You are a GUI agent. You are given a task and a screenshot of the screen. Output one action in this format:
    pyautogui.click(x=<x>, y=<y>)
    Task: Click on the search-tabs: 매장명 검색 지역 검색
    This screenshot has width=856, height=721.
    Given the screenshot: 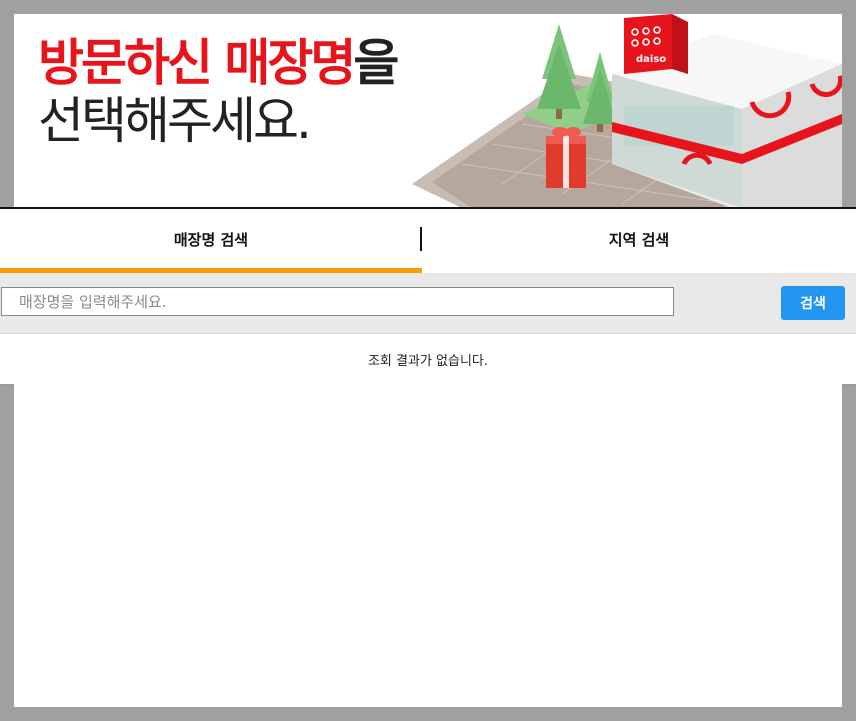 What is the action you would take?
    pyautogui.click(x=428, y=241)
    